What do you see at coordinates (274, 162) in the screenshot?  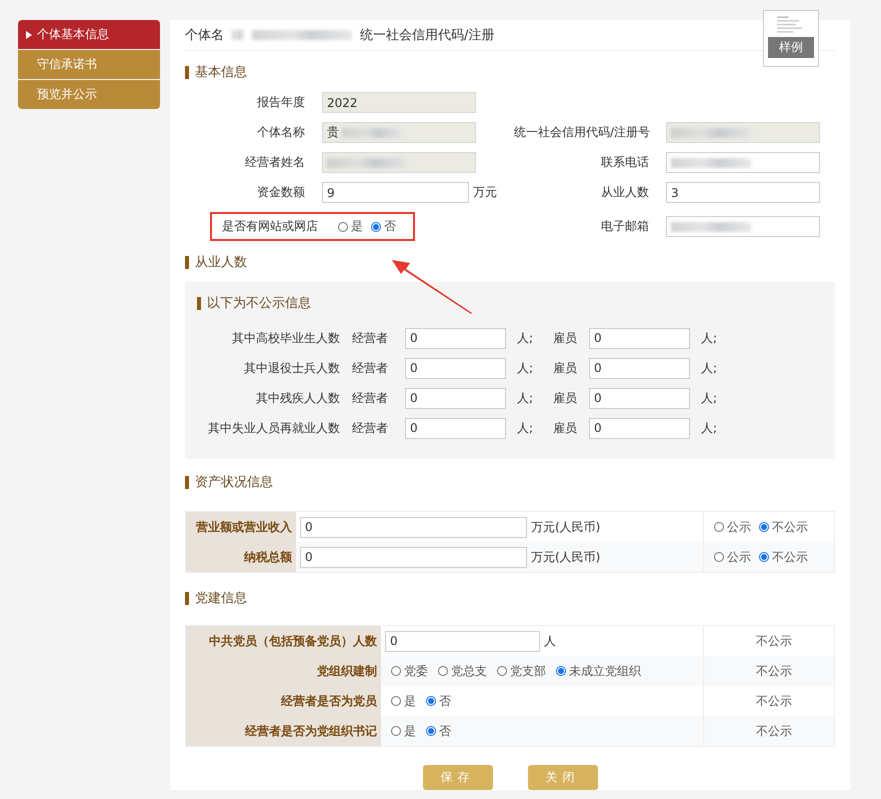 I see `field-label: 经营者姓名` at bounding box center [274, 162].